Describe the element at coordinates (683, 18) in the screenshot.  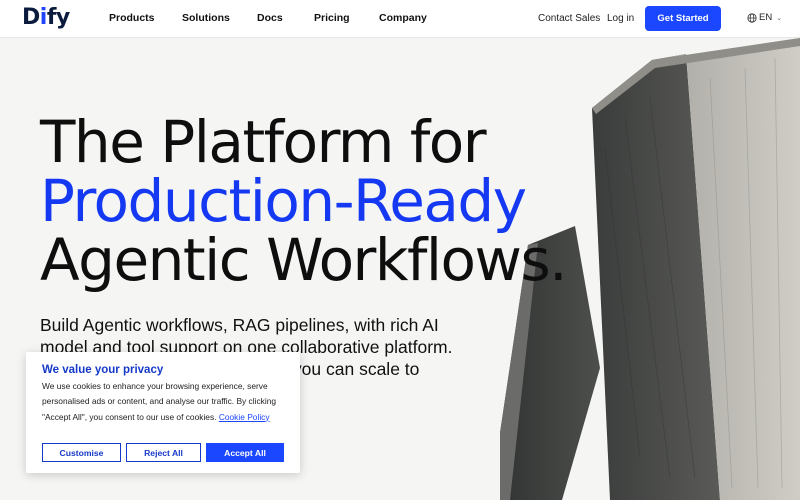
I see `get-started-button: Get Started` at that location.